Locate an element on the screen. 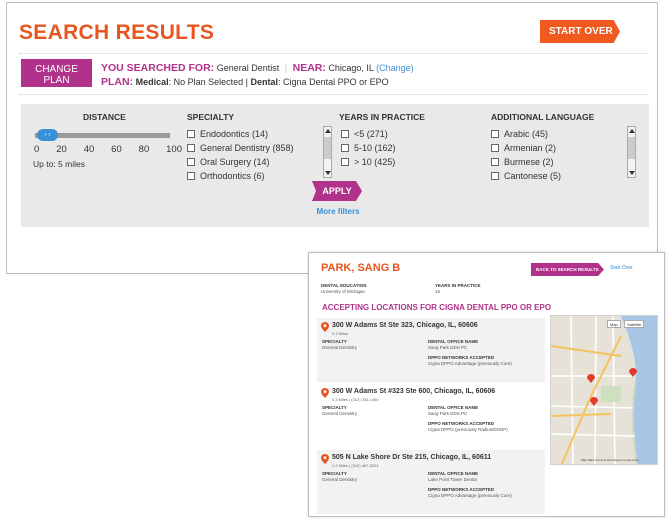 Image resolution: width=669 pixels, height=521 pixels. option-label: Burmese (2) is located at coordinates (529, 162).